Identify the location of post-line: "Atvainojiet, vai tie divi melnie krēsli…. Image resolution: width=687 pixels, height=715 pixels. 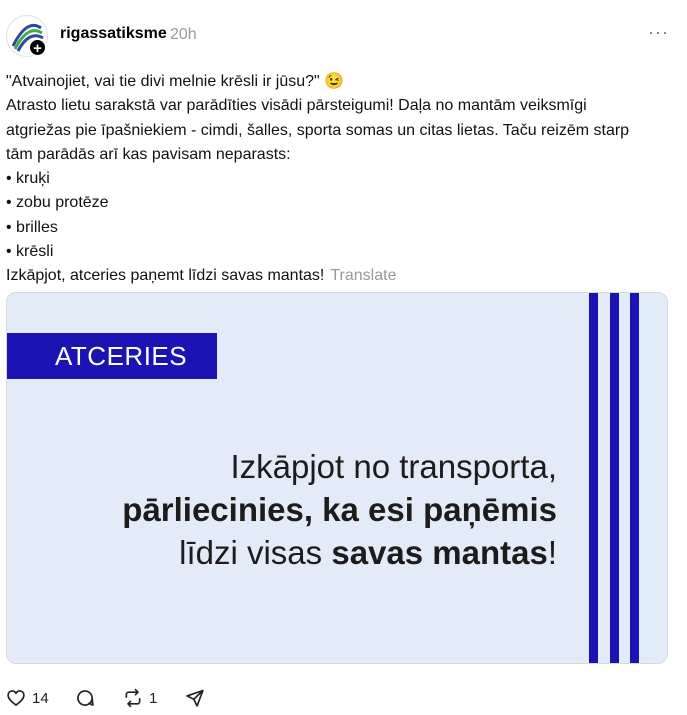
(175, 81).